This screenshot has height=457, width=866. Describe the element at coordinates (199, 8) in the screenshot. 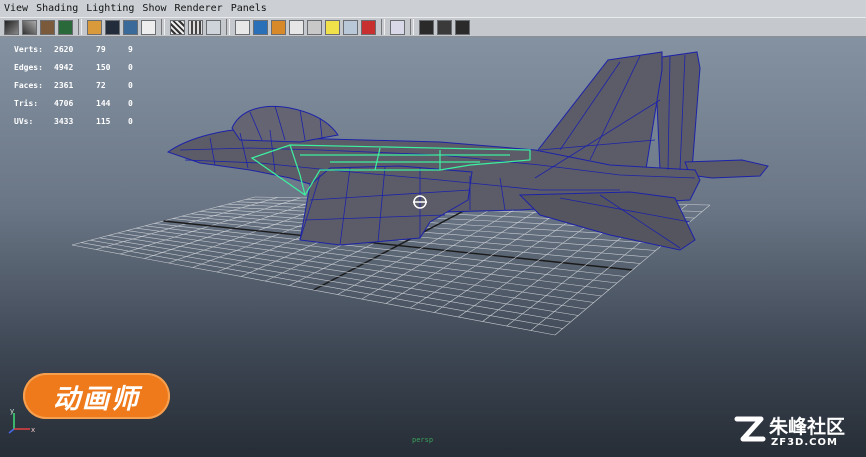

I see `menu-renderer: Renderer` at that location.